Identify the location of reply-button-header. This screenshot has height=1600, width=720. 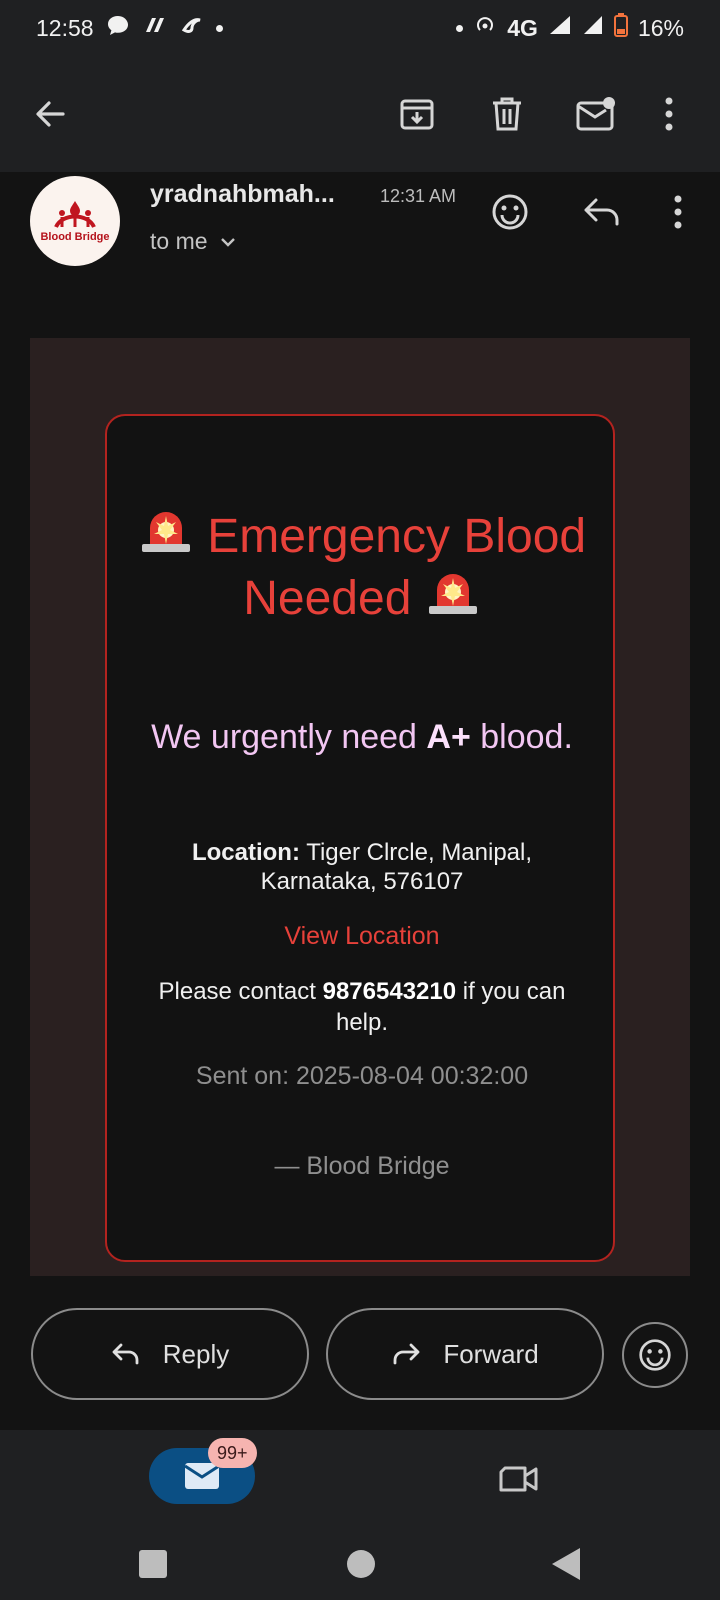
(602, 212).